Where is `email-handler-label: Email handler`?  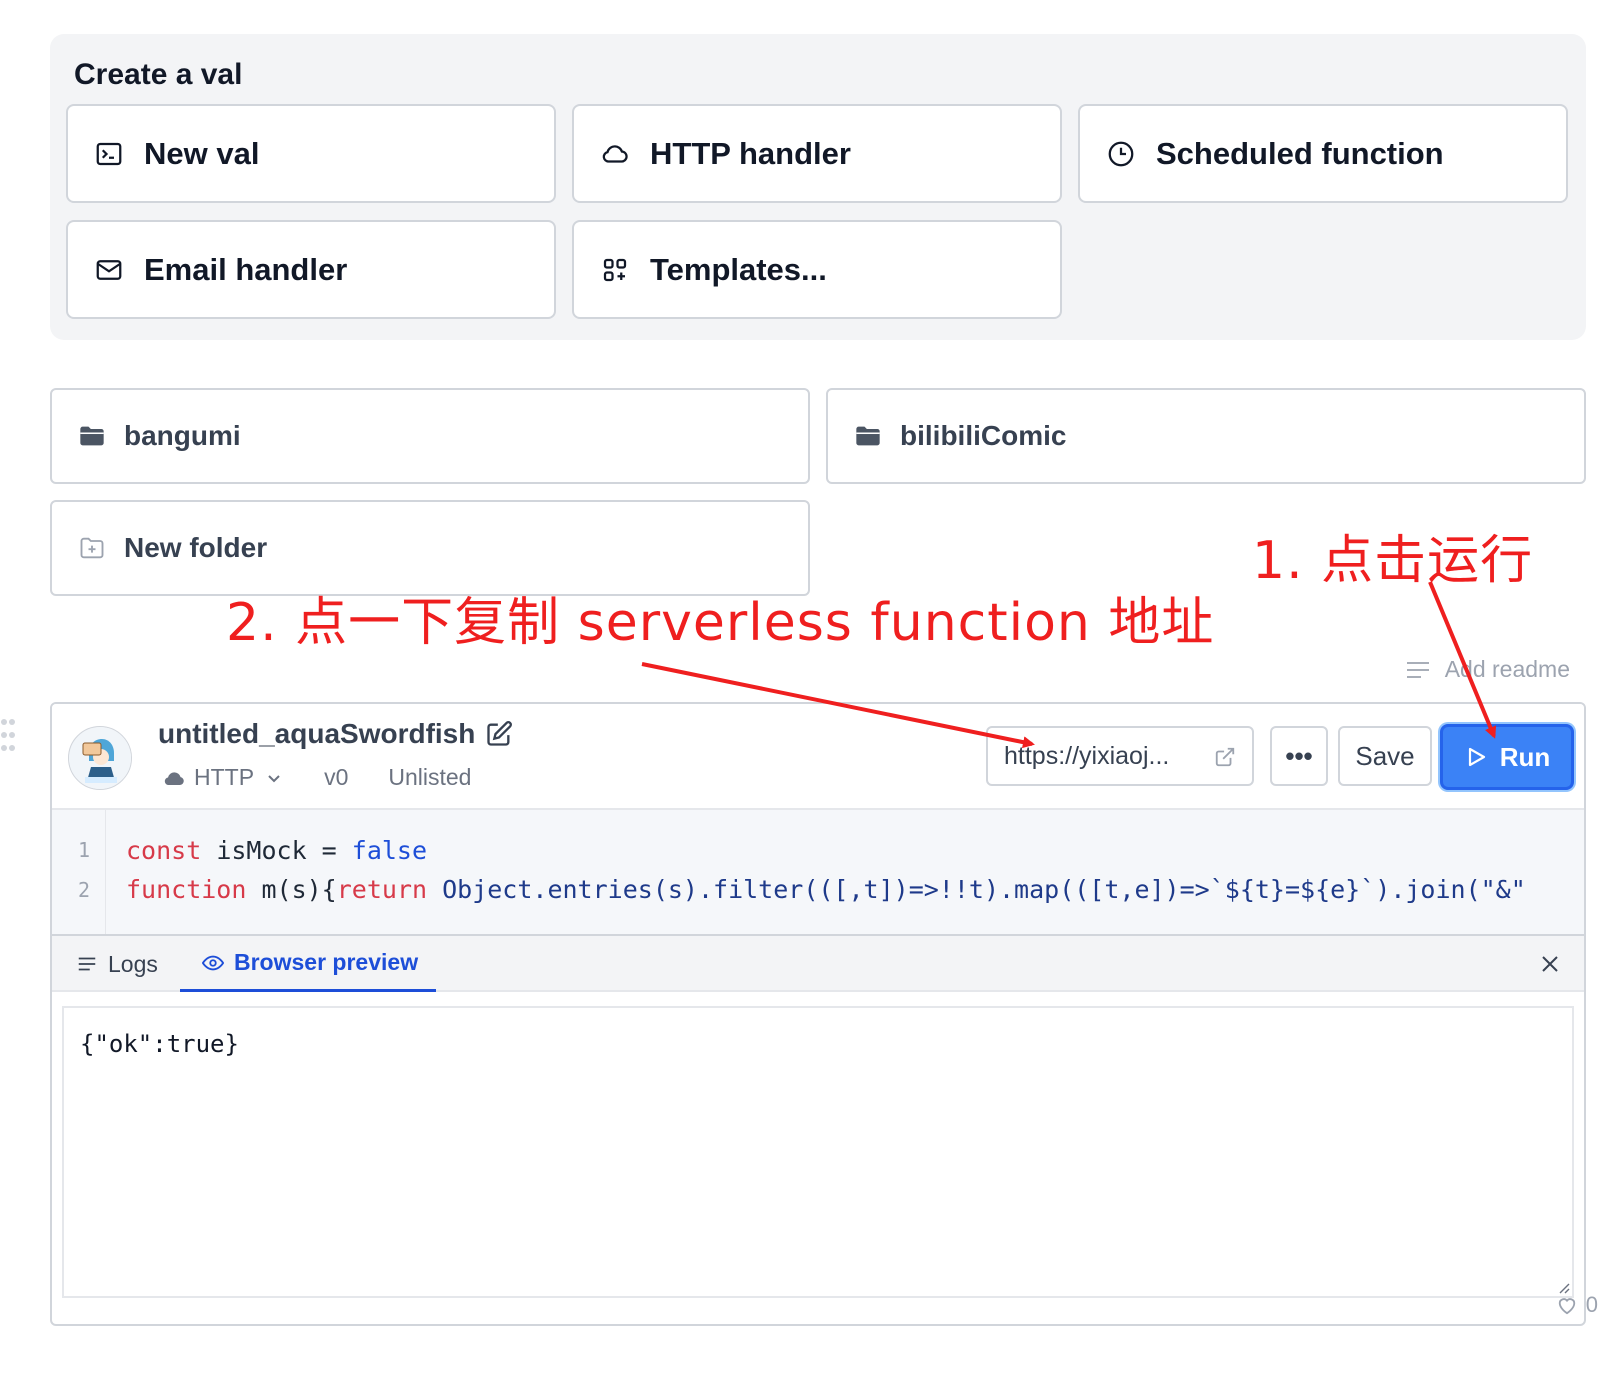
email-handler-label: Email handler is located at coordinates (246, 269).